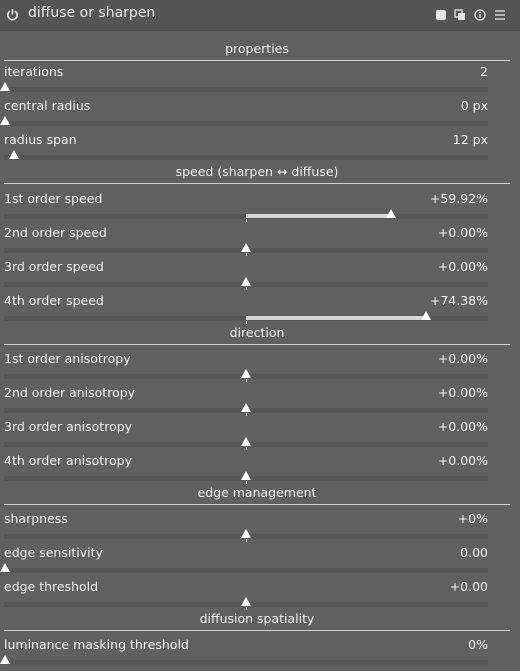  I want to click on slider-label: 1st order speed, so click(53, 198).